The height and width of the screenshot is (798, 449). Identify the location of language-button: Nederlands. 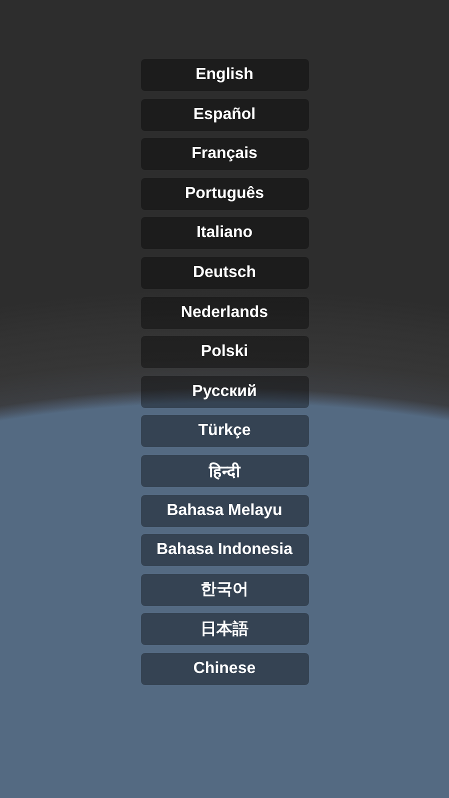
(224, 312).